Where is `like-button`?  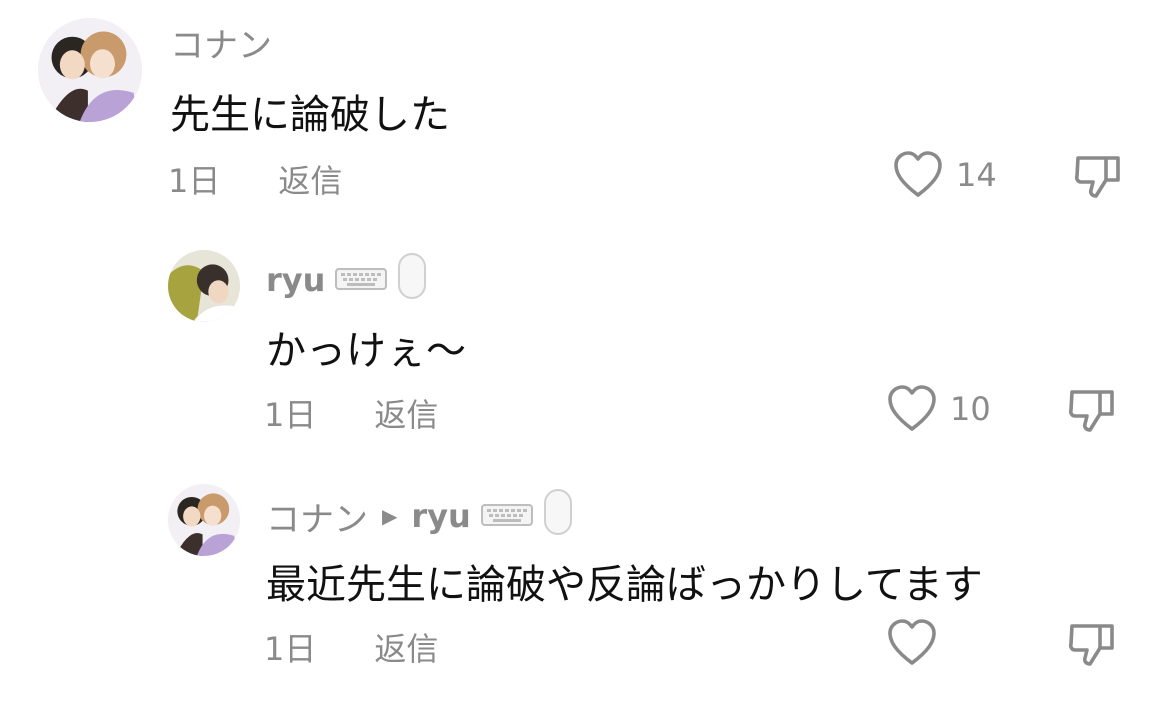 like-button is located at coordinates (918, 643).